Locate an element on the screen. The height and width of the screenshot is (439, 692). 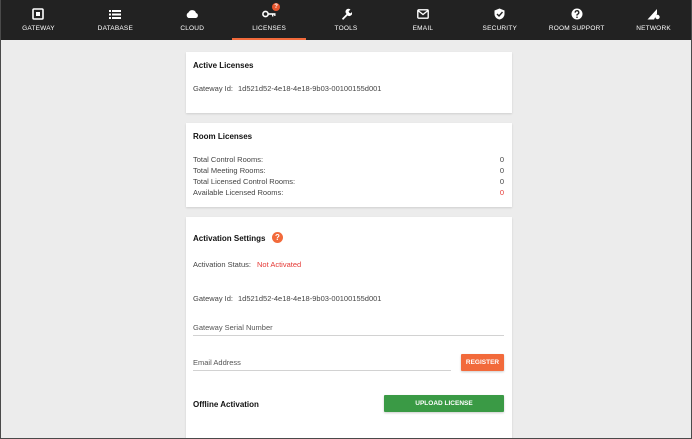
total-licensed-control-rooms-value: 0 is located at coordinates (501, 181).